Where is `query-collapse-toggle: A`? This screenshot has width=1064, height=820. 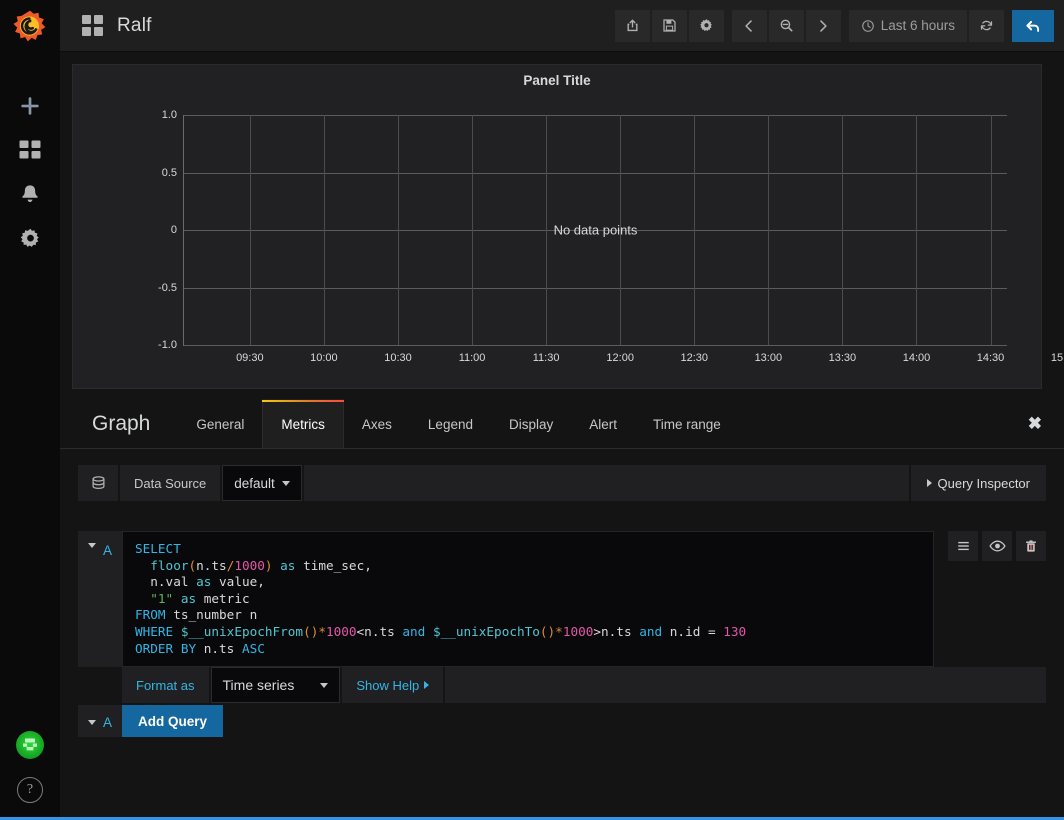
query-collapse-toggle: A is located at coordinates (100, 599).